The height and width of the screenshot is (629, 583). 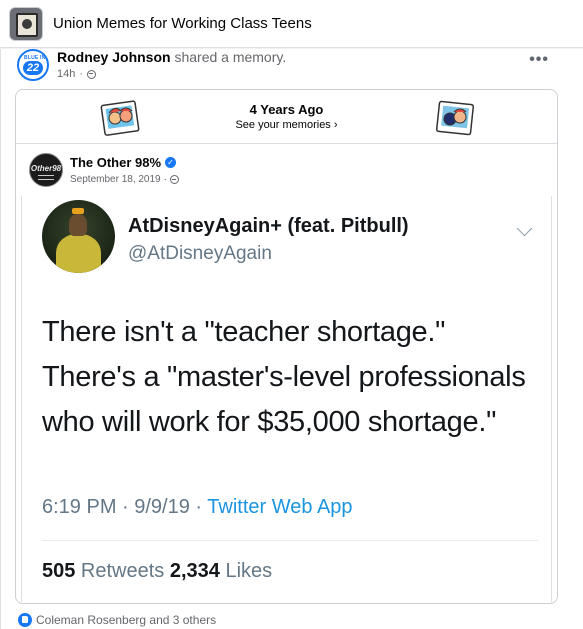 What do you see at coordinates (66, 74) in the screenshot?
I see `post-time: 14h` at bounding box center [66, 74].